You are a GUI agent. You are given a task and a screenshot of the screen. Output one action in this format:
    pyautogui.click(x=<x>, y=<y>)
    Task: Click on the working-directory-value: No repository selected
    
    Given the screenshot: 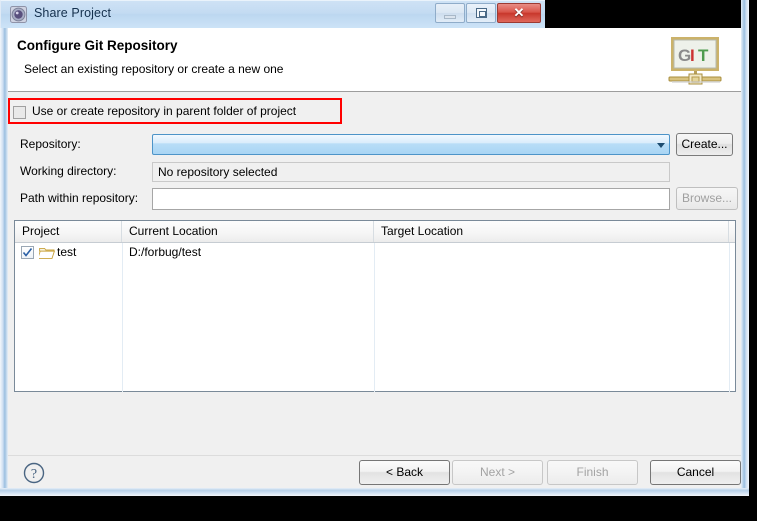 What is the action you would take?
    pyautogui.click(x=411, y=172)
    